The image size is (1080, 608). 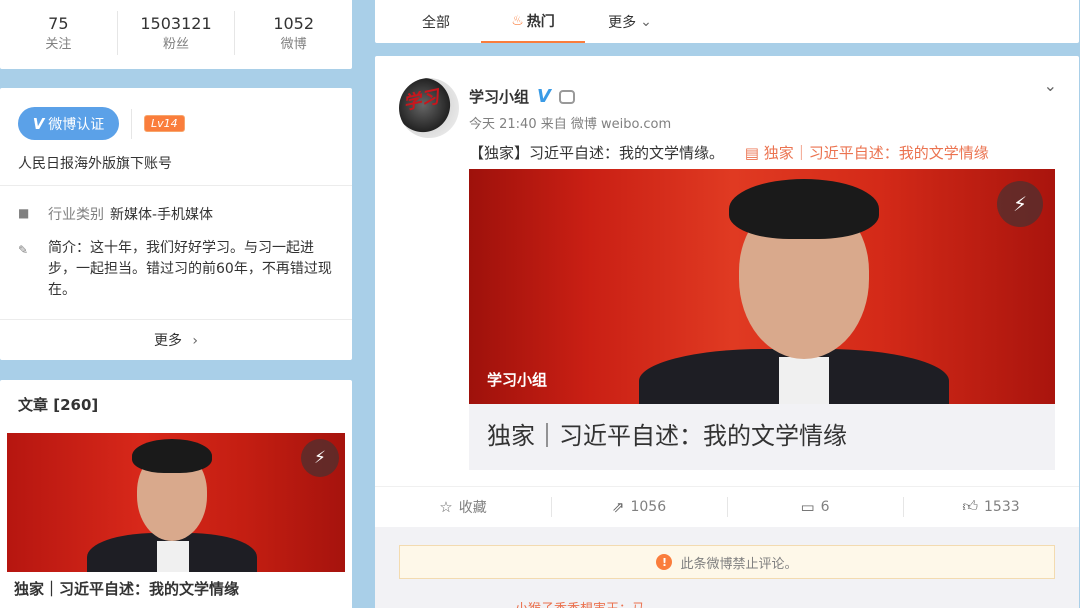 What do you see at coordinates (293, 44) in the screenshot?
I see `stat-posts-label: 微博` at bounding box center [293, 44].